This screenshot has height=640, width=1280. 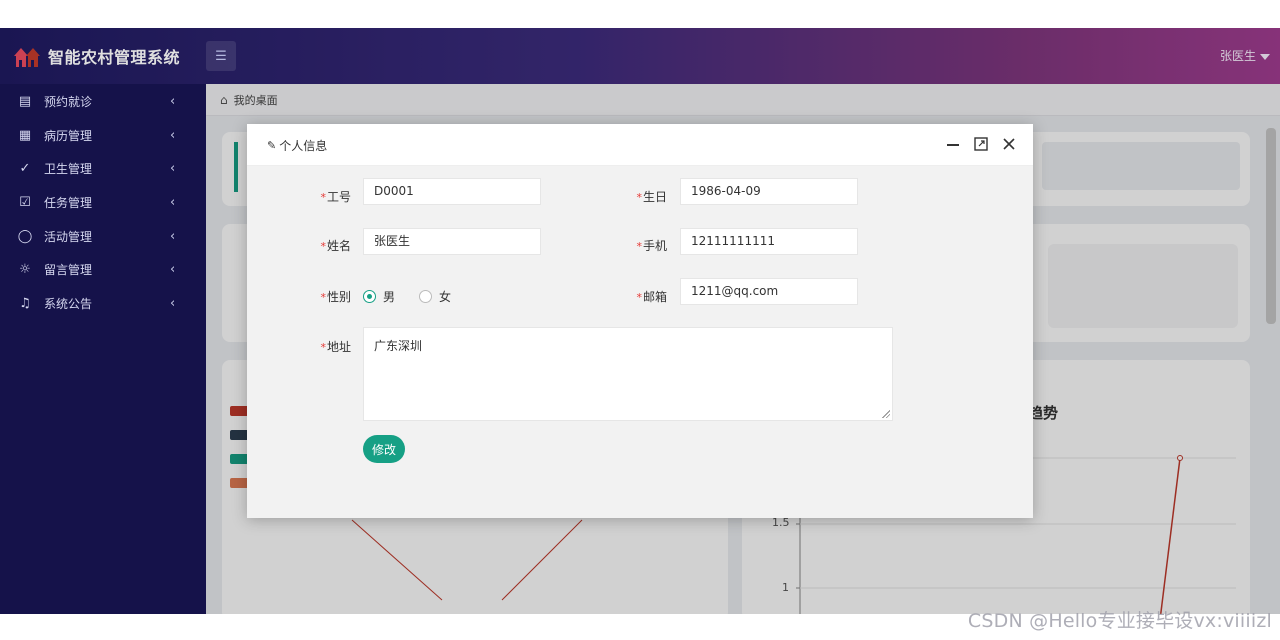 What do you see at coordinates (435, 296) in the screenshot?
I see `gender-radio-female: 女` at bounding box center [435, 296].